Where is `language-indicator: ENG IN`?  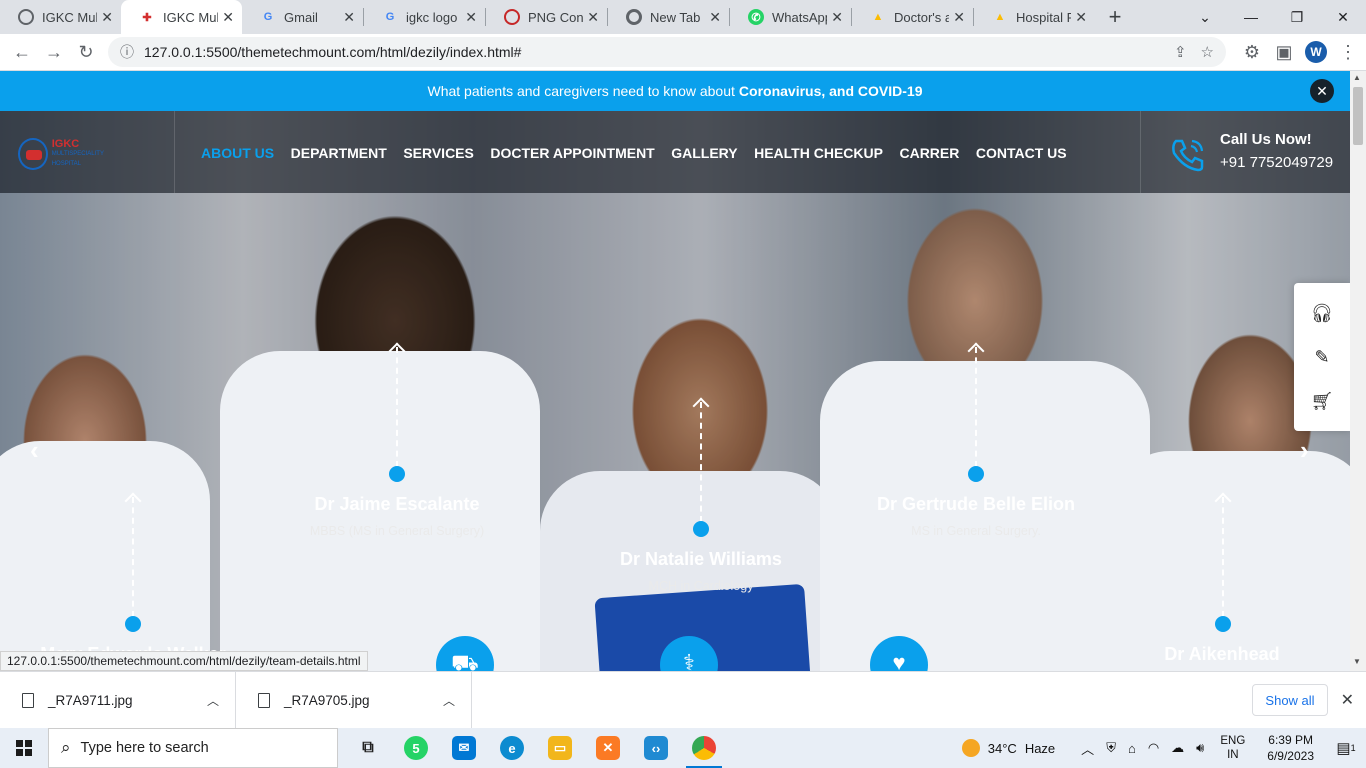
language-indicator: ENG IN is located at coordinates (1232, 748).